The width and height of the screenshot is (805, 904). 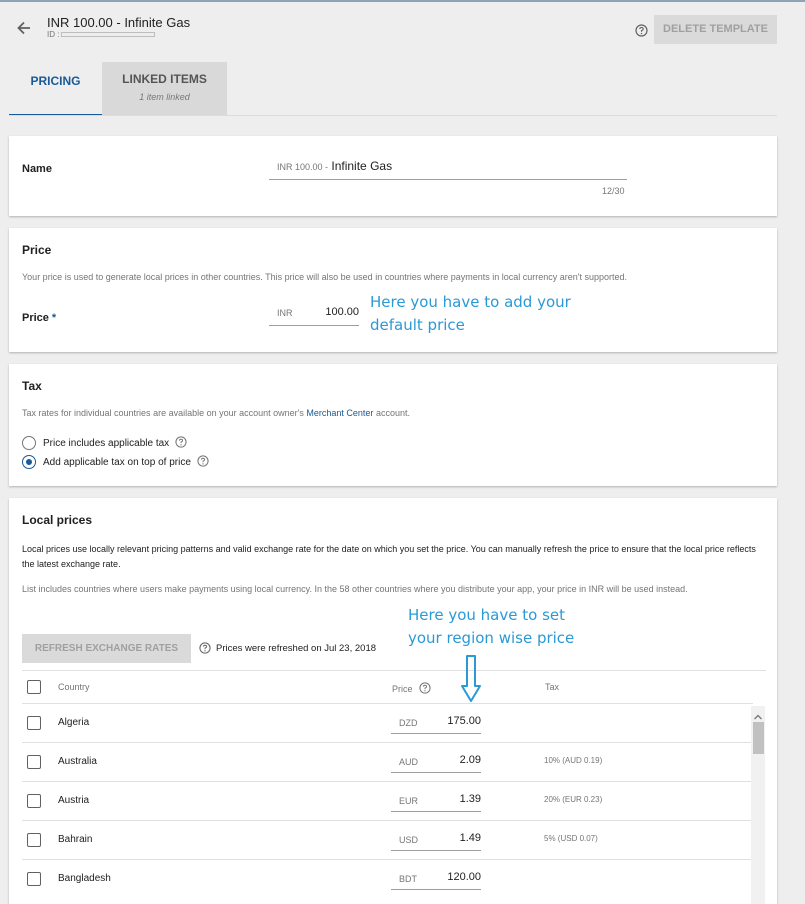 I want to click on tab-linked-items: LINKED ITEMS 1 item linked, so click(x=164, y=89).